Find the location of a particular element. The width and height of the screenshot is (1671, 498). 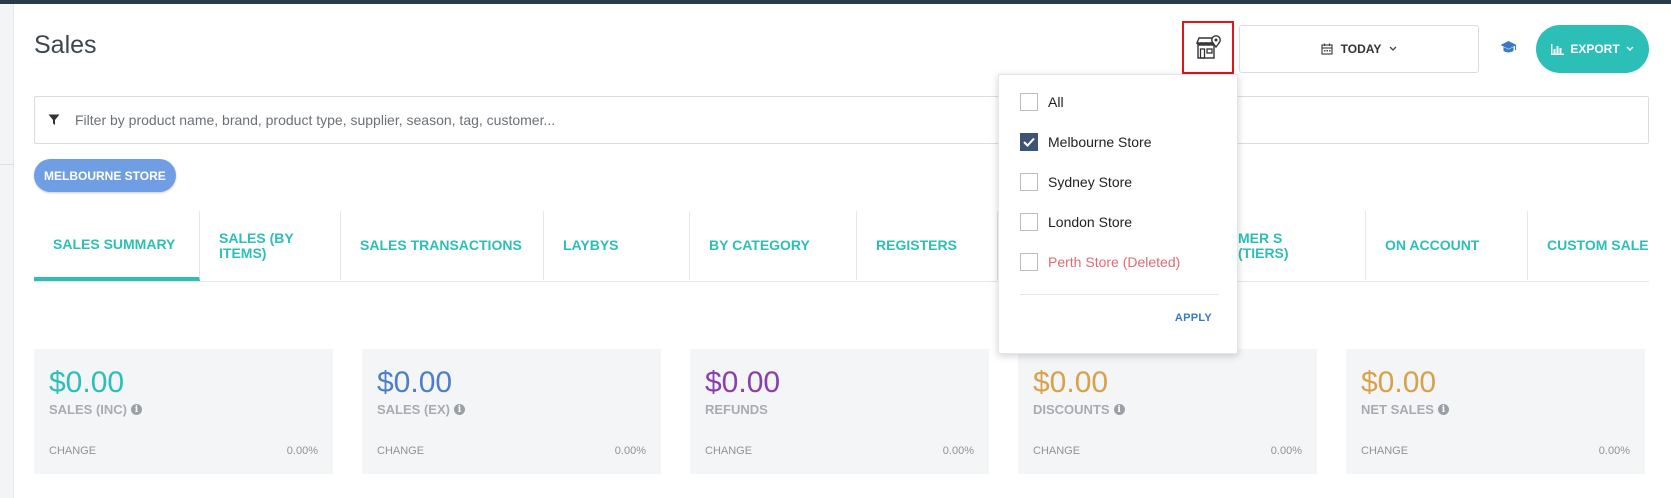

summary-card-net-sales: $0.00 NET SALES i CHANGE 0.00% is located at coordinates (1495, 411).